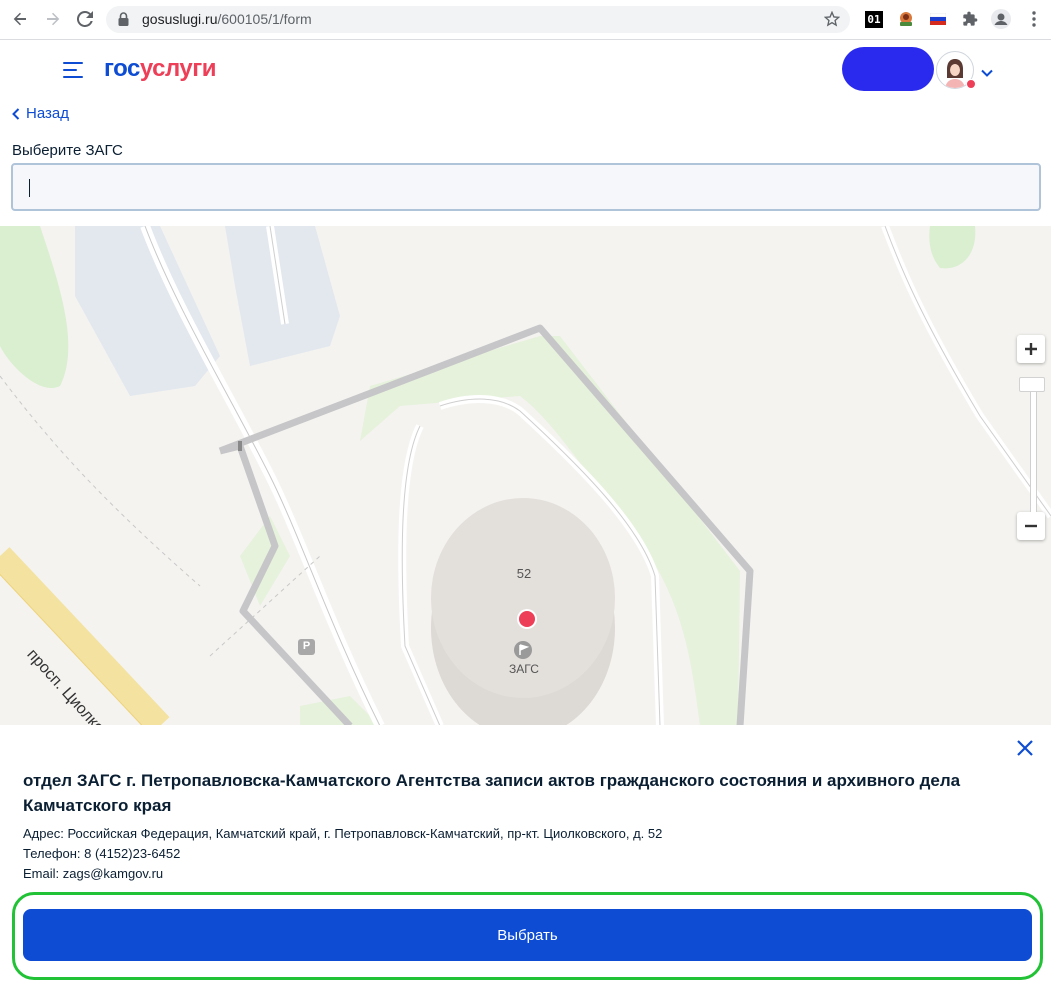 This screenshot has height=984, width=1051. Describe the element at coordinates (971, 84) in the screenshot. I see `notification-dot` at that location.